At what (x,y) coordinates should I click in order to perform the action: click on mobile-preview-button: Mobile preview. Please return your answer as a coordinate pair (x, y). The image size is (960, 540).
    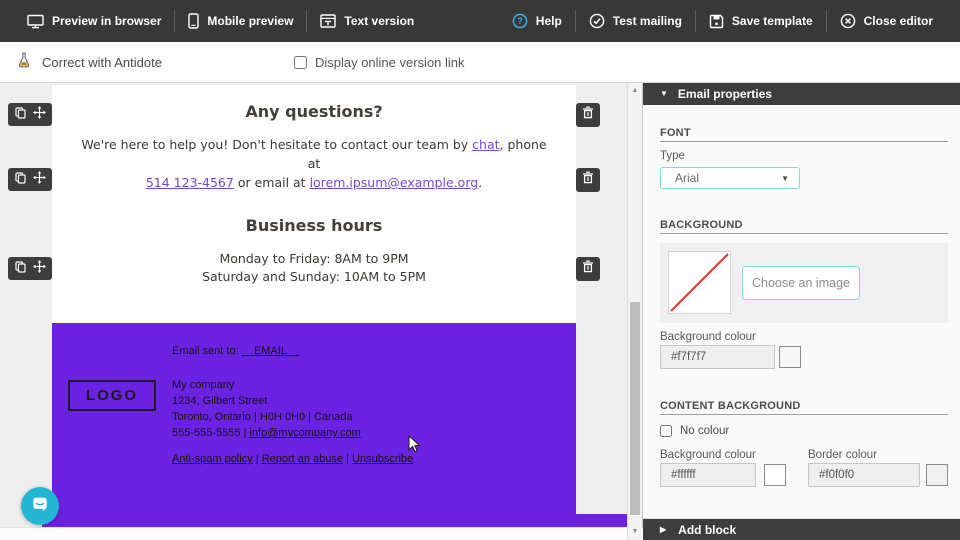
    Looking at the image, I should click on (240, 21).